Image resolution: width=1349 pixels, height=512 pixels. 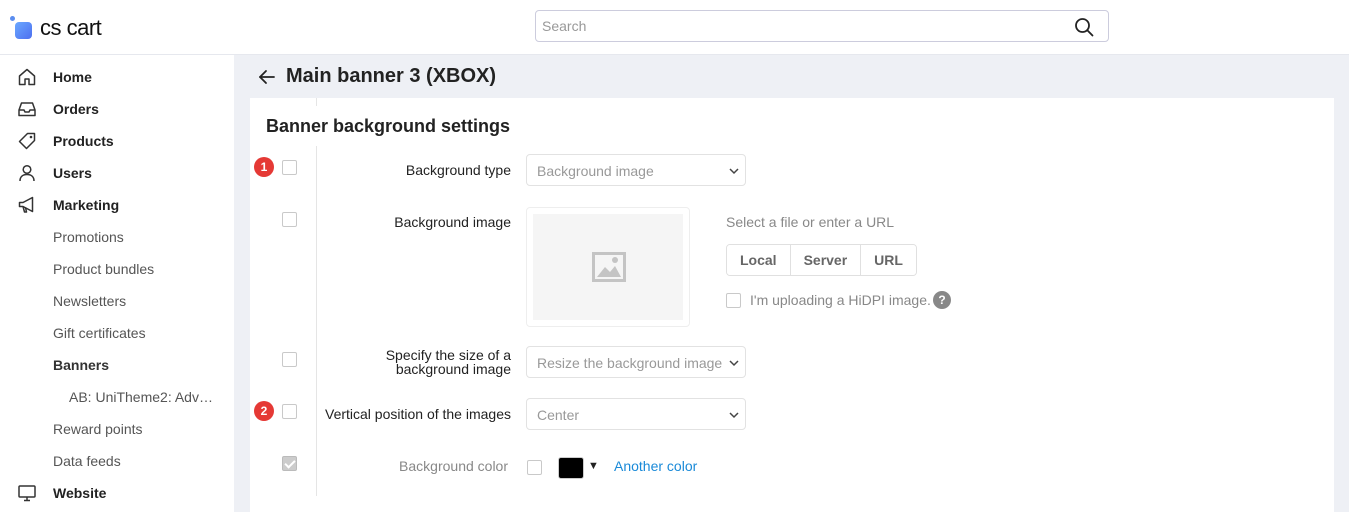 What do you see at coordinates (888, 260) in the screenshot?
I see `url-button: URL` at bounding box center [888, 260].